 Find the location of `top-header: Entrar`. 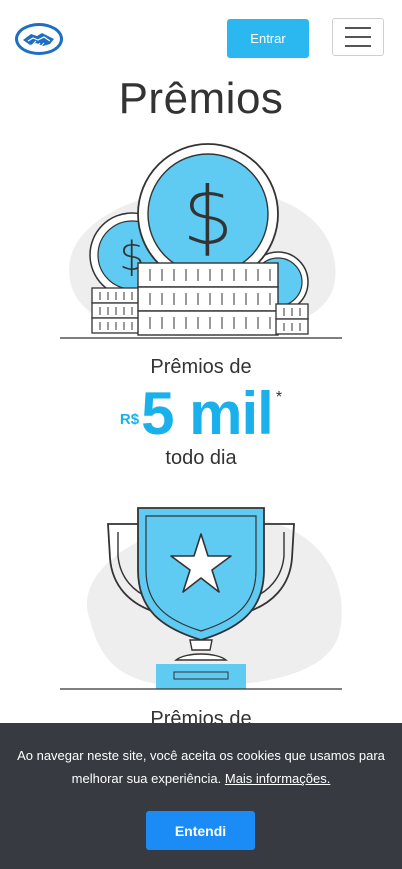

top-header: Entrar is located at coordinates (201, 39).